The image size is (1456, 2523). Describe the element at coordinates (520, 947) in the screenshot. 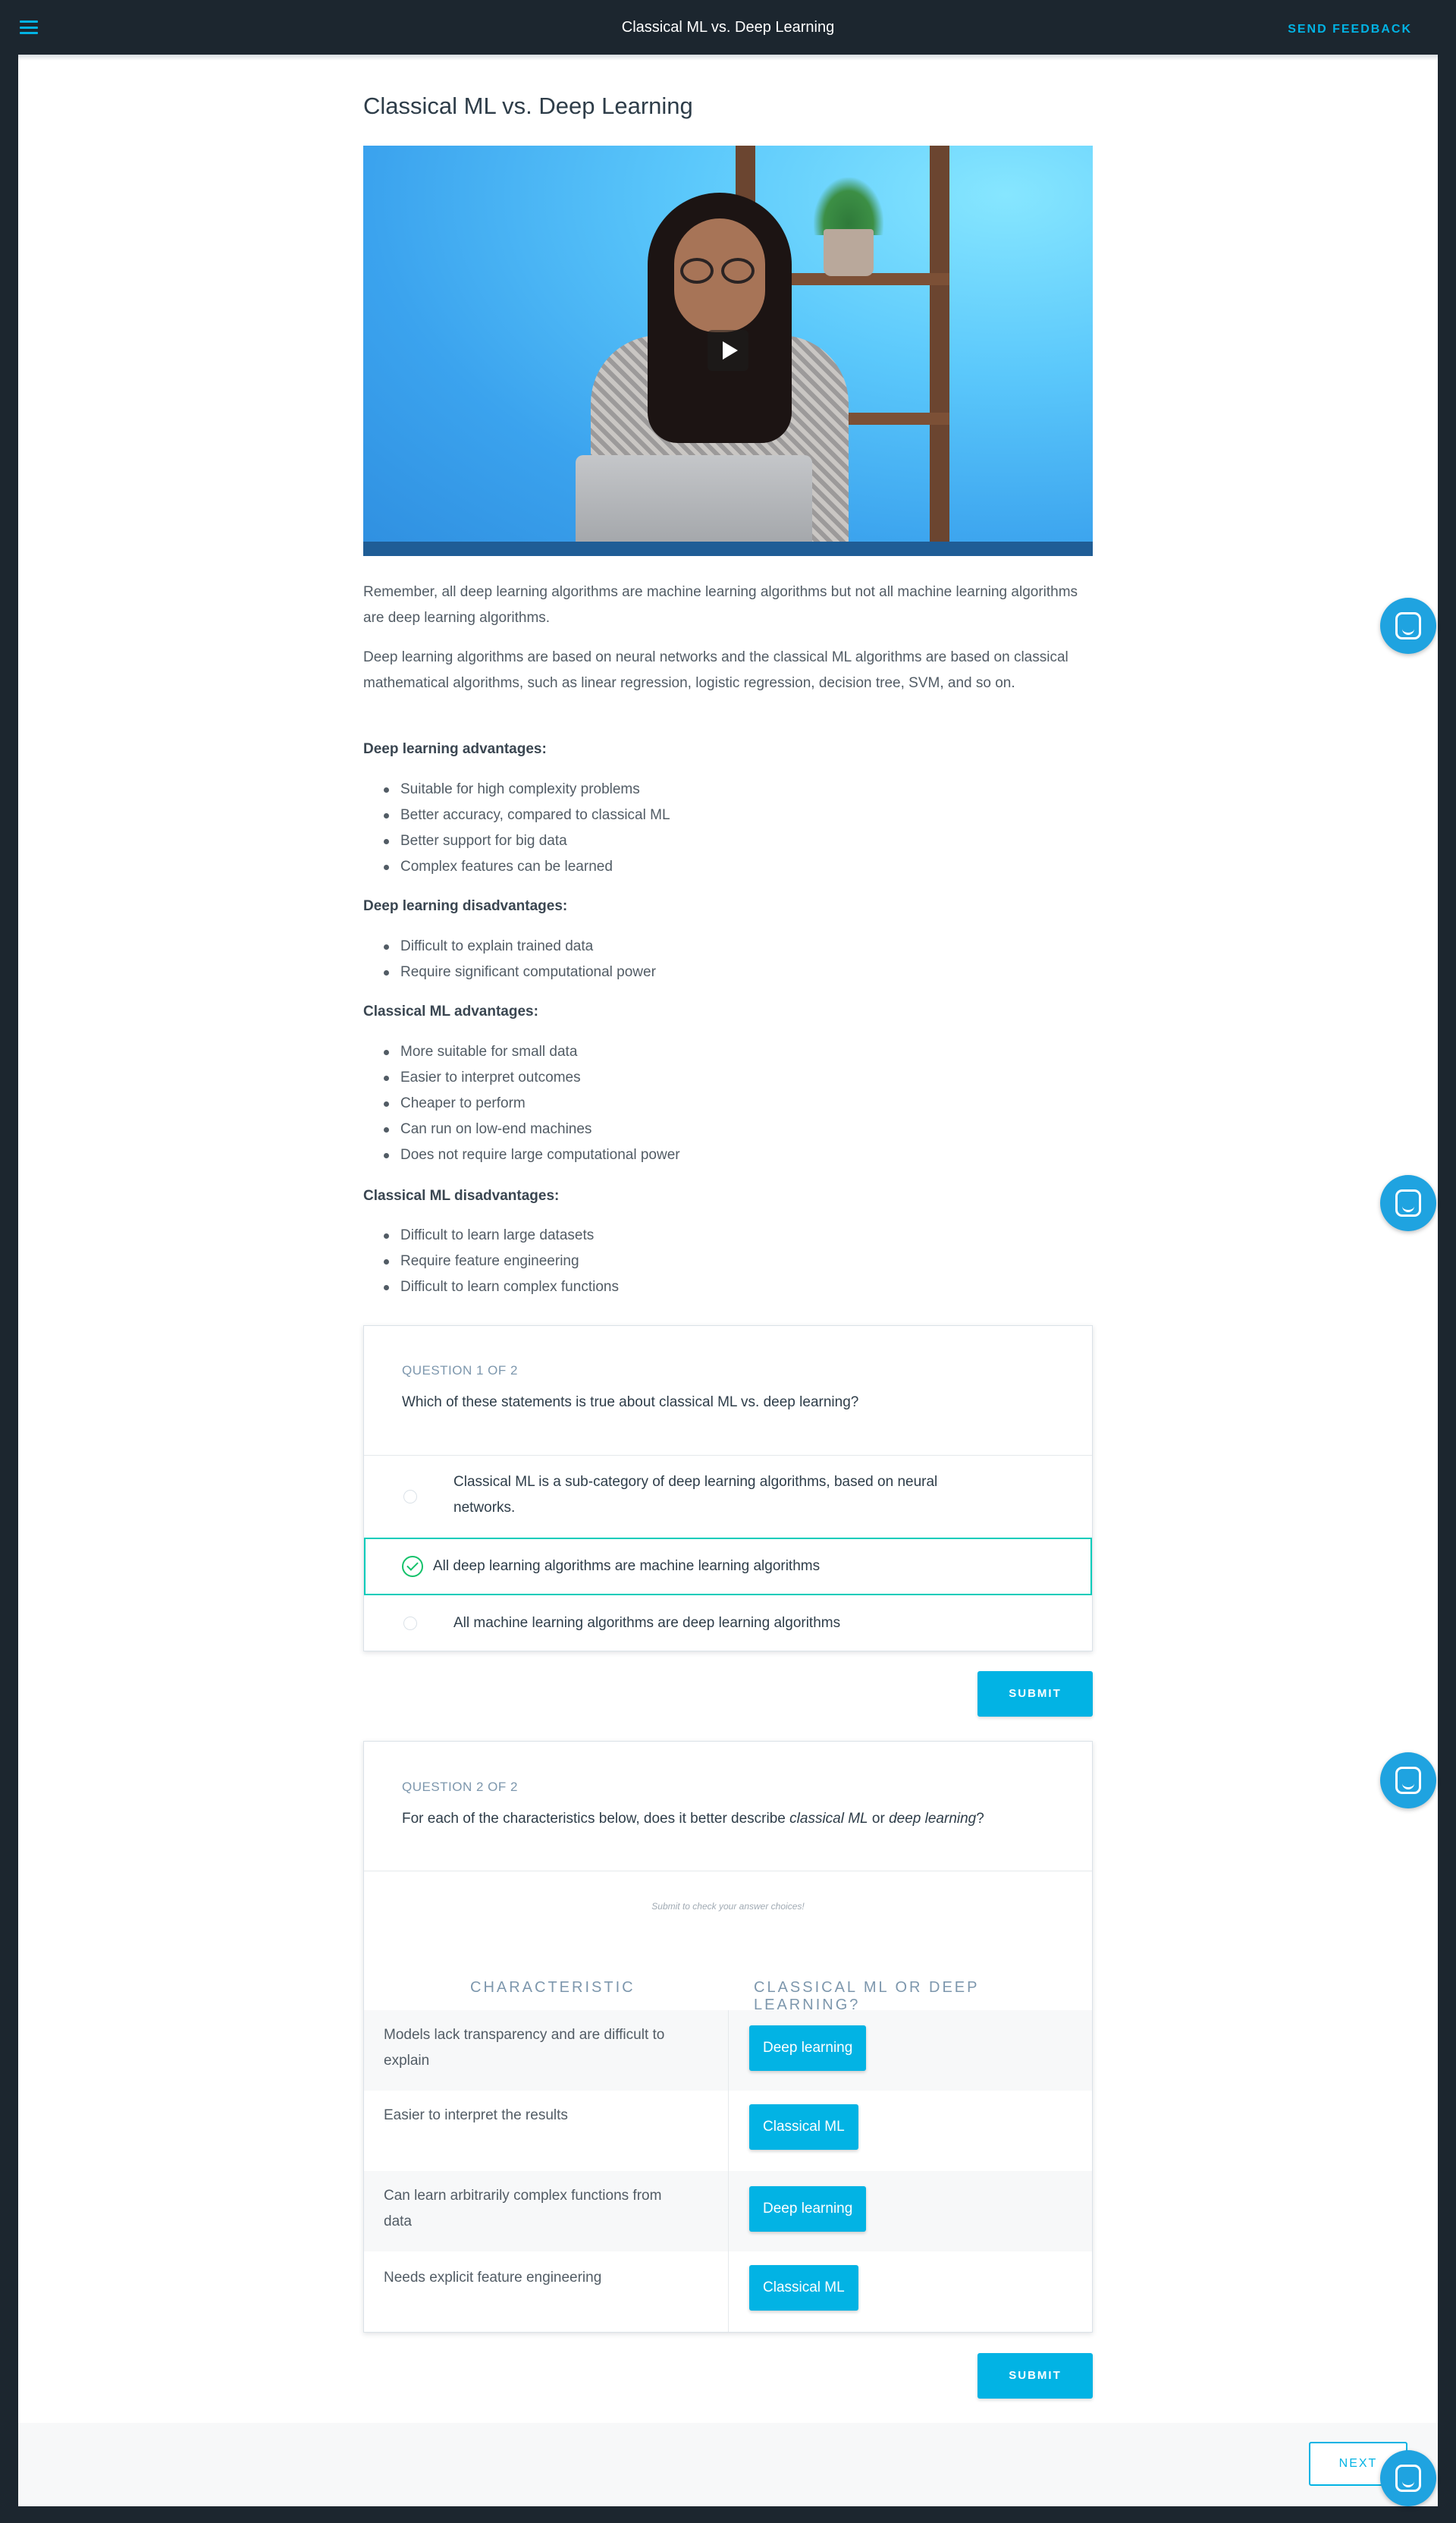

I see `list-item: Difficult to explain trained data` at that location.